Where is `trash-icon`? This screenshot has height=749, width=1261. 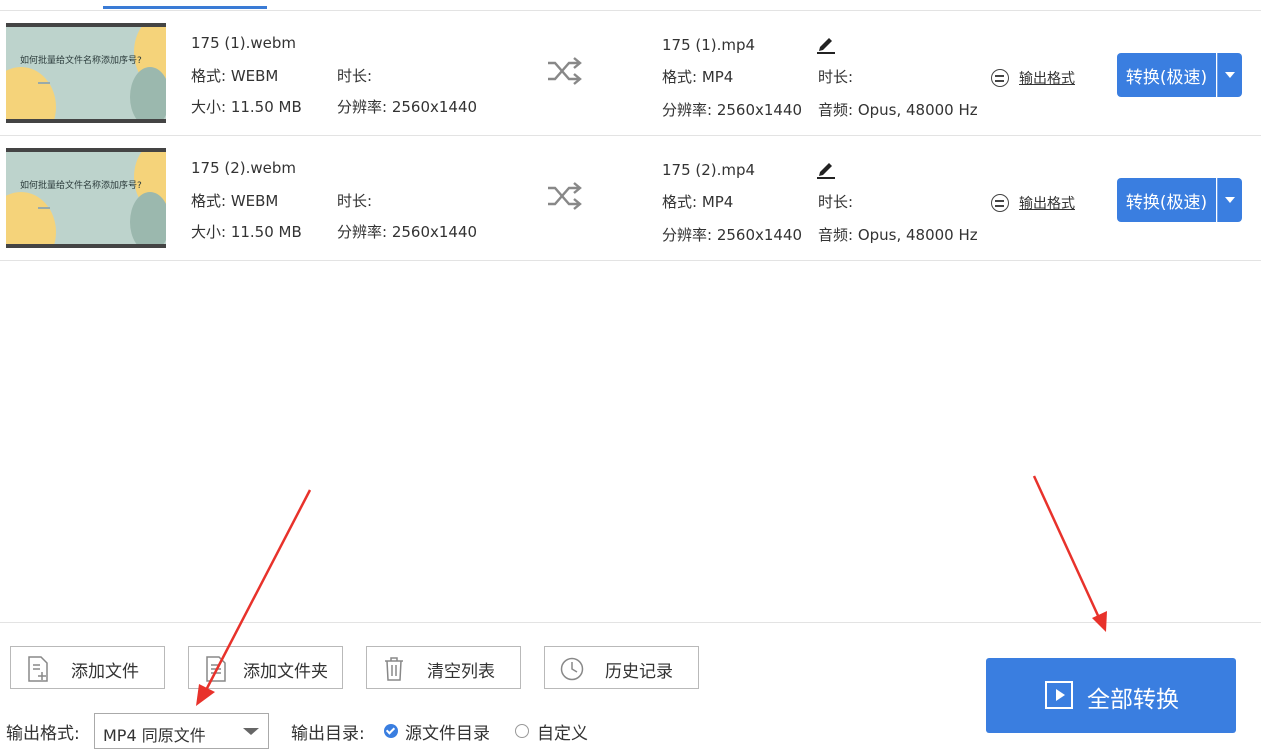 trash-icon is located at coordinates (394, 669).